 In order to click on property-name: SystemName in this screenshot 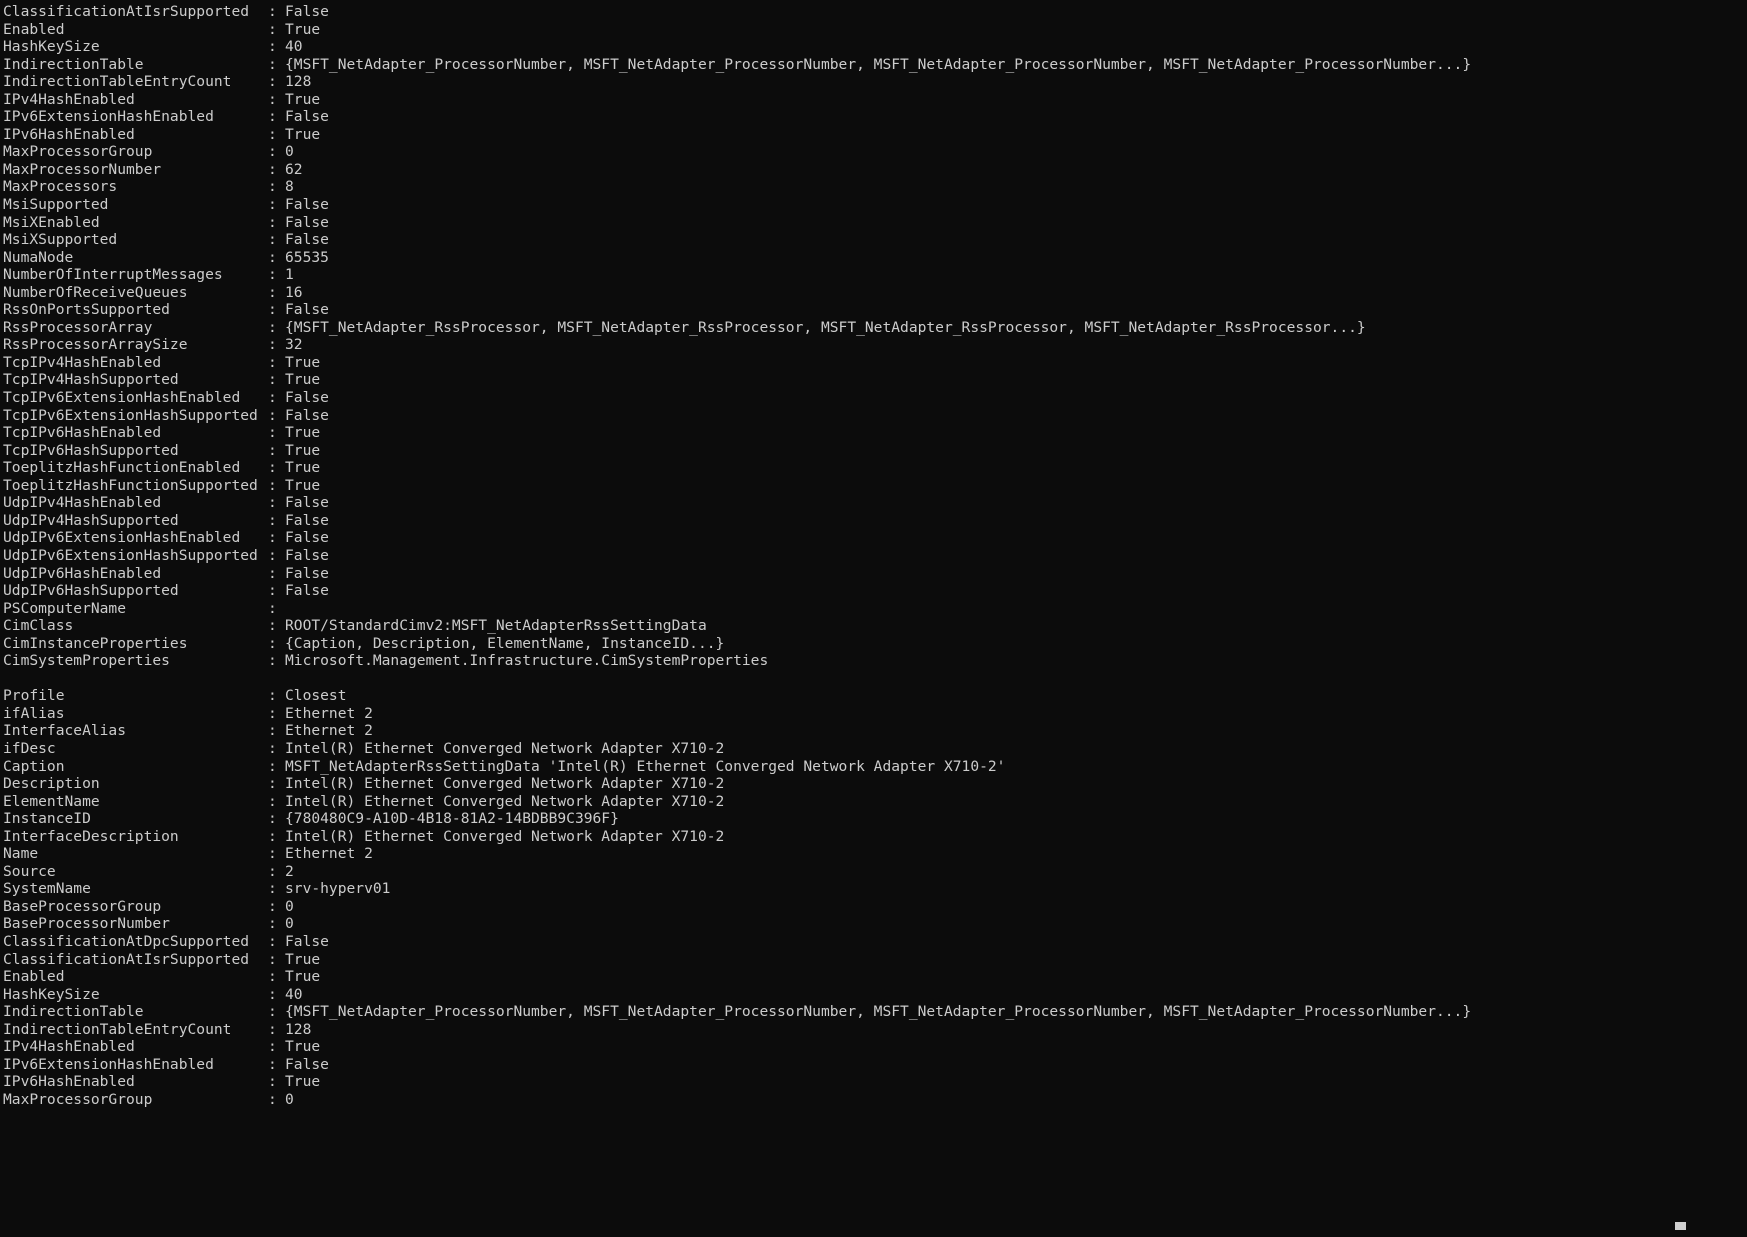, I will do `click(47, 889)`.